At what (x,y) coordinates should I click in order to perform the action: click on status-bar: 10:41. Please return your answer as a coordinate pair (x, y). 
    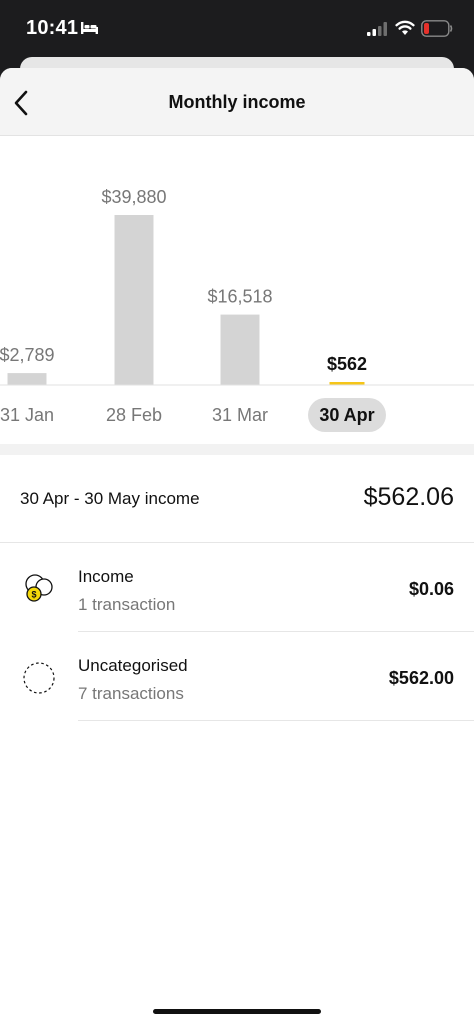
    Looking at the image, I should click on (237, 29).